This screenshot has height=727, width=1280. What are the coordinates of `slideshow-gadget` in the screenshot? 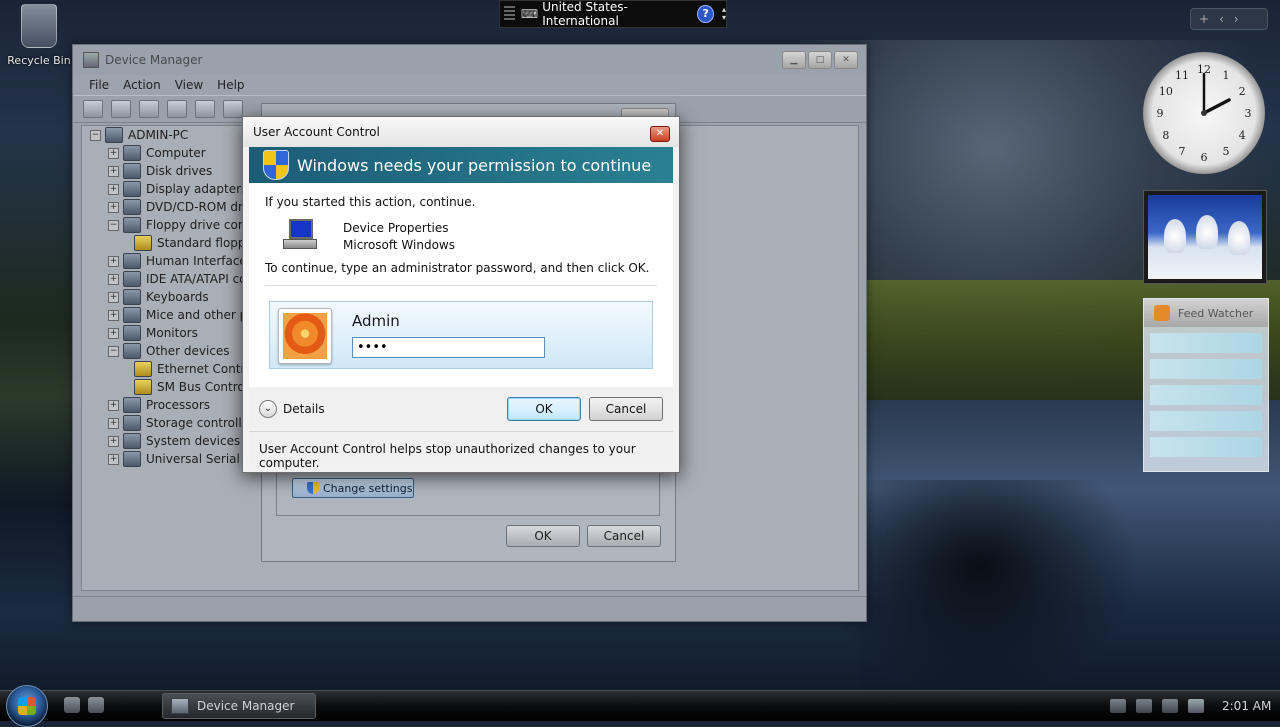 It's located at (1205, 237).